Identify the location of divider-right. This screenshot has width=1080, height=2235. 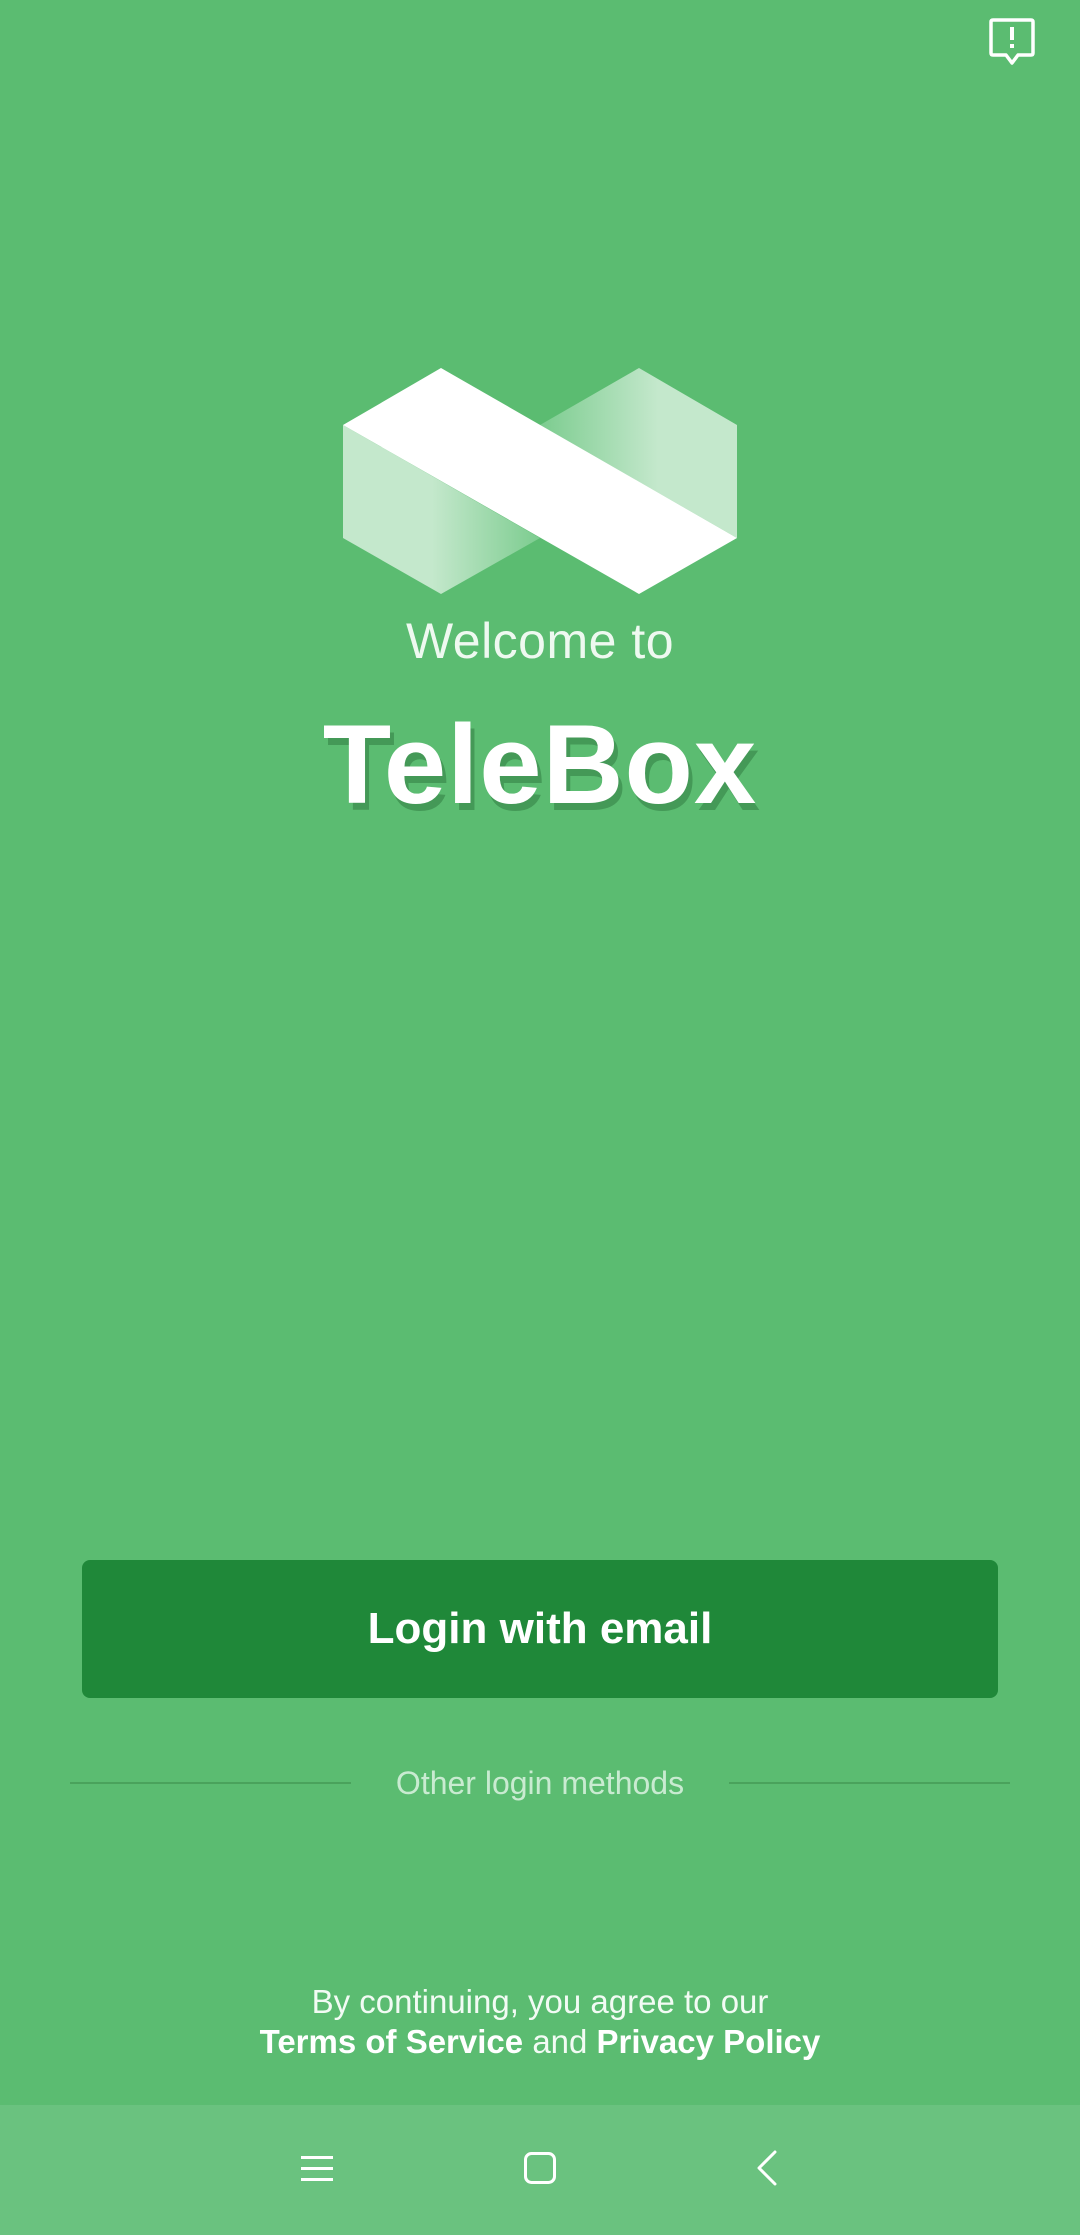
(869, 1783).